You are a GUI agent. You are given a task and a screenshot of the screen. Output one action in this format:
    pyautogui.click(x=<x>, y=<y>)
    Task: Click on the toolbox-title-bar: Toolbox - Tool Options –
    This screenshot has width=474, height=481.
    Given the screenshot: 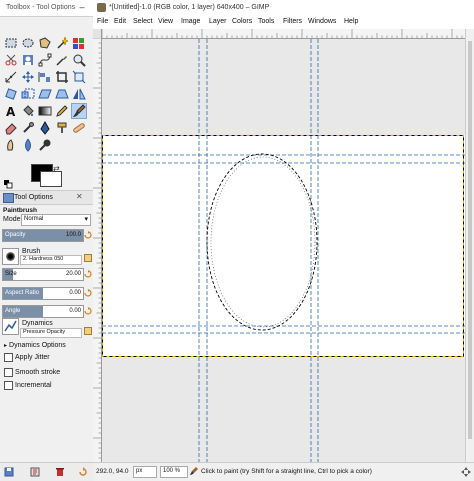 What is the action you would take?
    pyautogui.click(x=46, y=8)
    